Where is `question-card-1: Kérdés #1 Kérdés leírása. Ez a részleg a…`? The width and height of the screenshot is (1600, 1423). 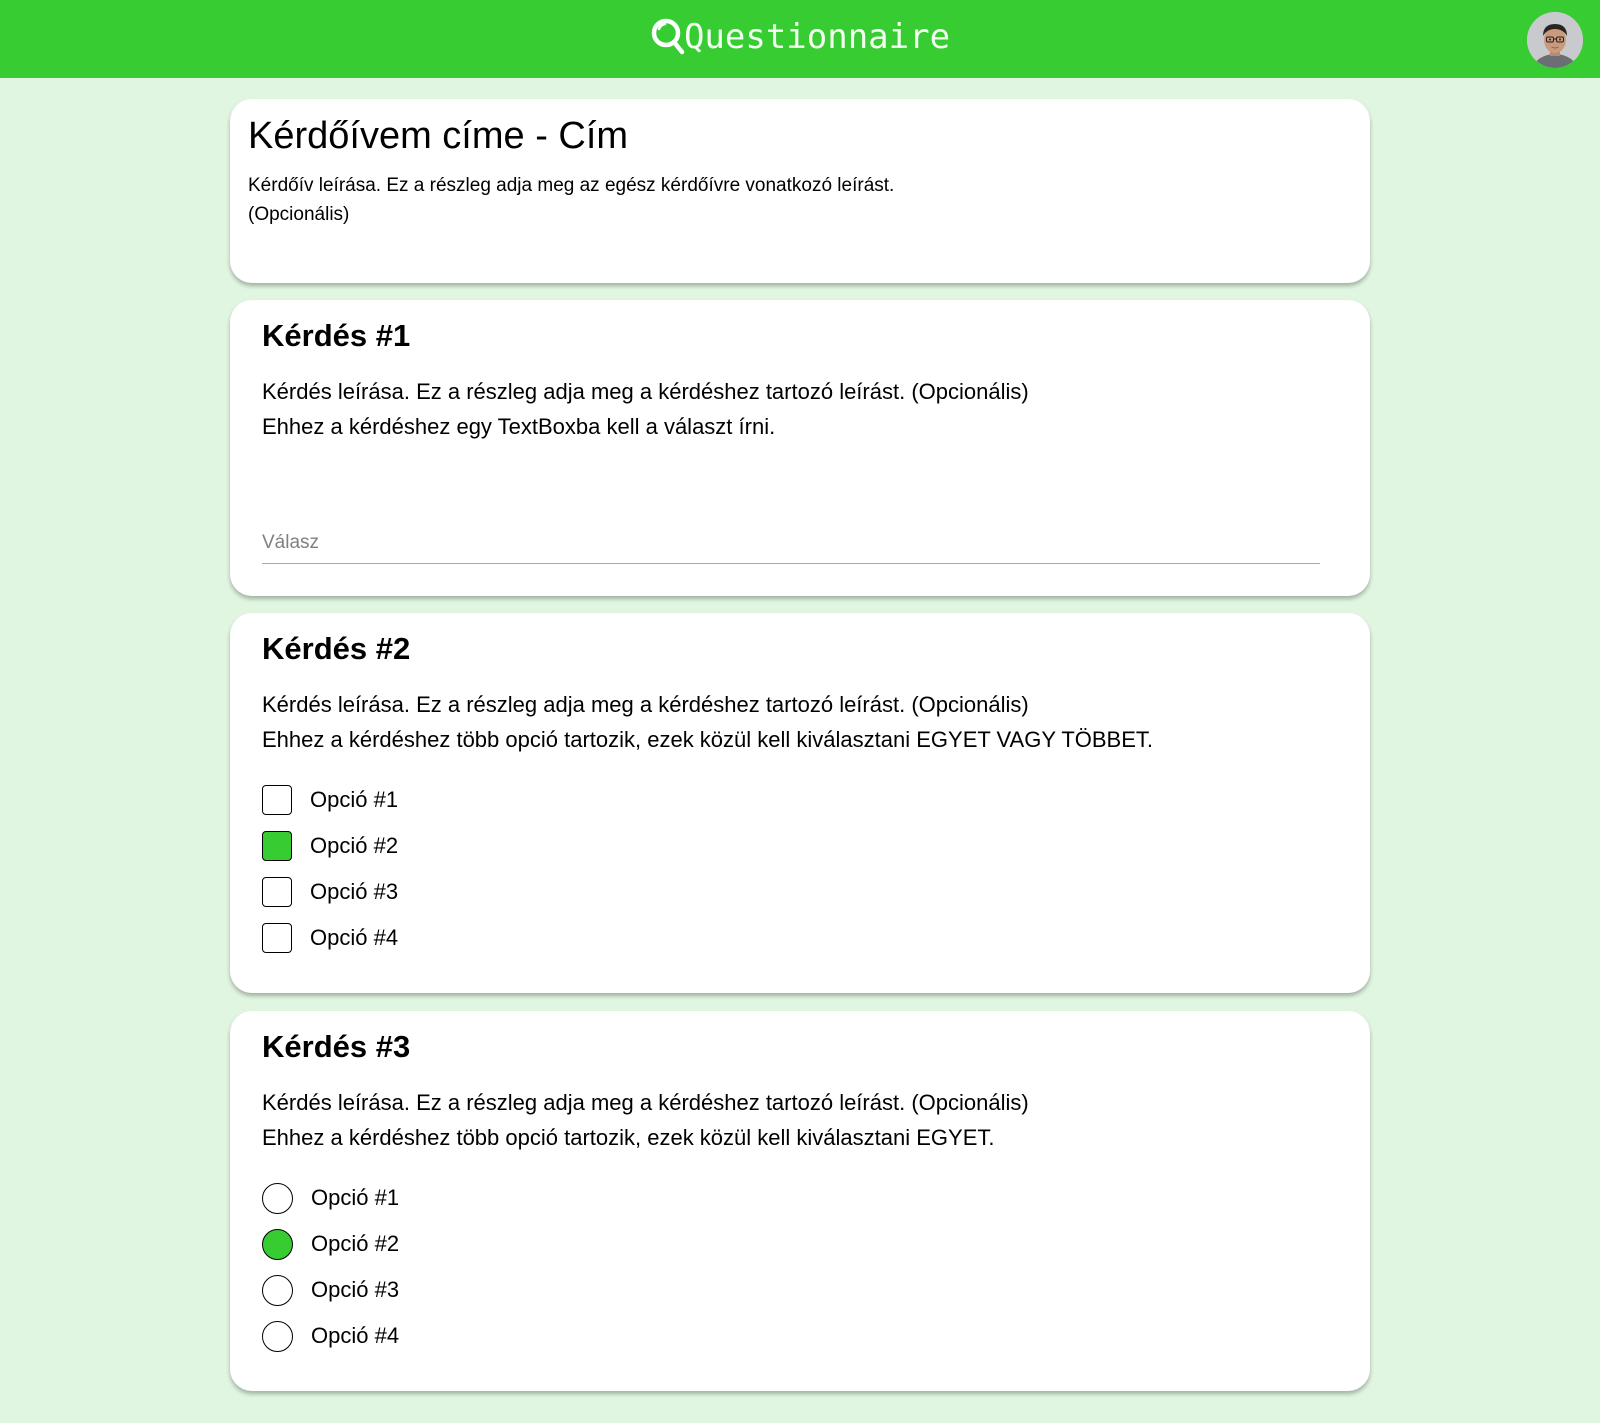 question-card-1: Kérdés #1 Kérdés leírása. Ez a részleg a… is located at coordinates (800, 448).